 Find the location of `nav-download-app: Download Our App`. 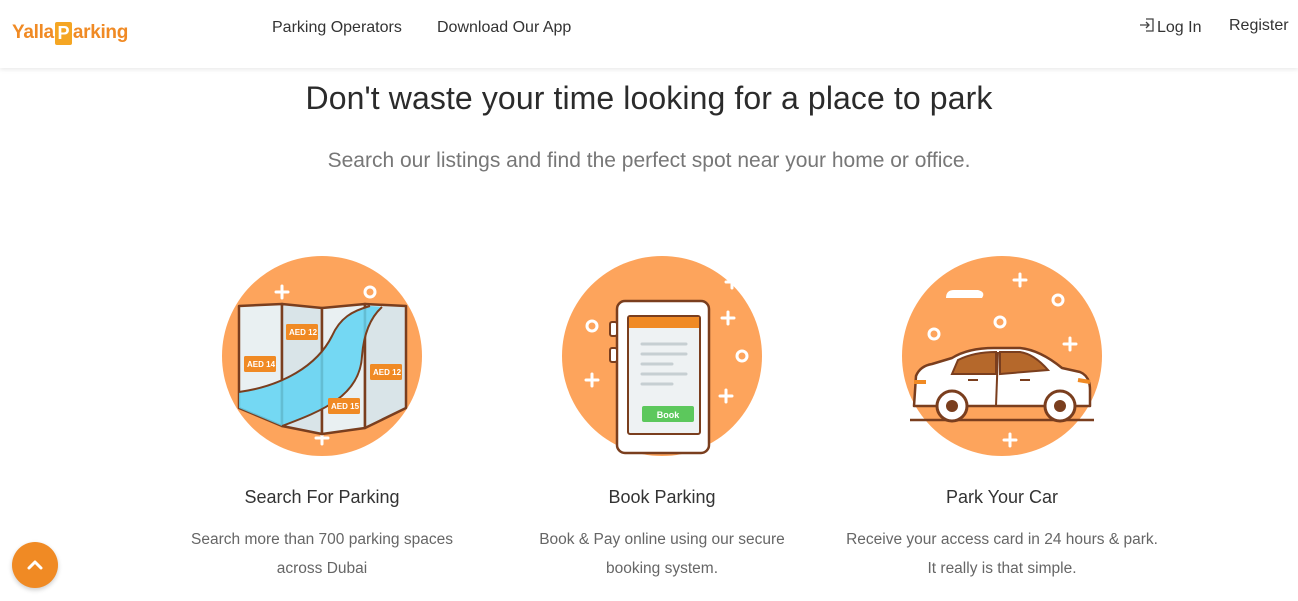

nav-download-app: Download Our App is located at coordinates (504, 28).